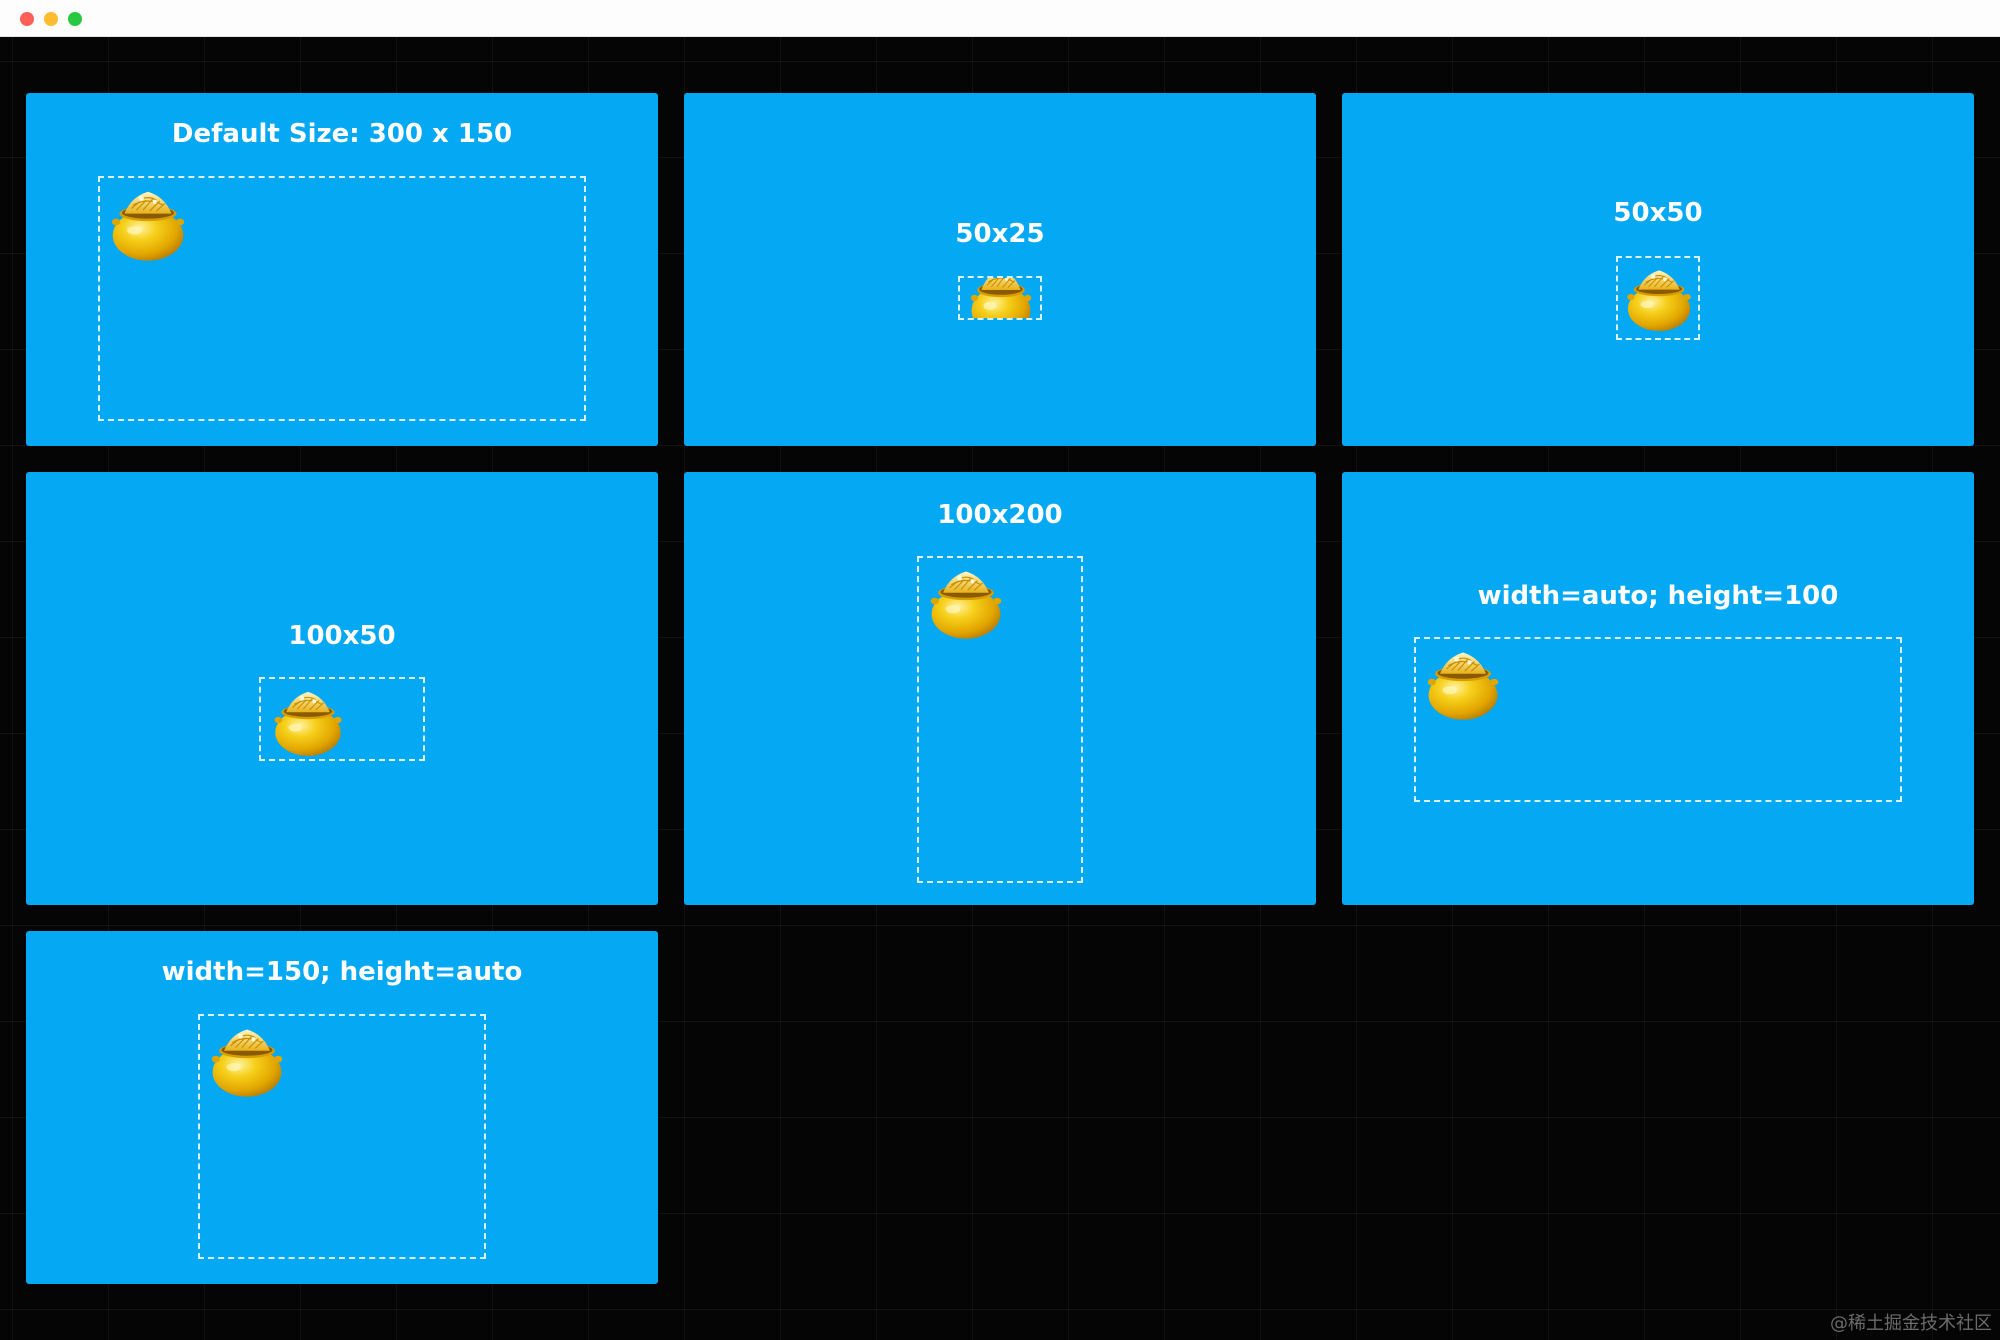 This screenshot has width=2000, height=1340. Describe the element at coordinates (1911, 1323) in the screenshot. I see `watermark-text: @稀土掘金技术社区` at that location.